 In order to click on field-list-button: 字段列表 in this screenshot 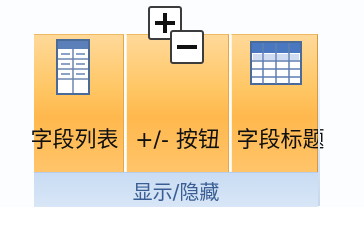, I will do `click(77, 103)`.